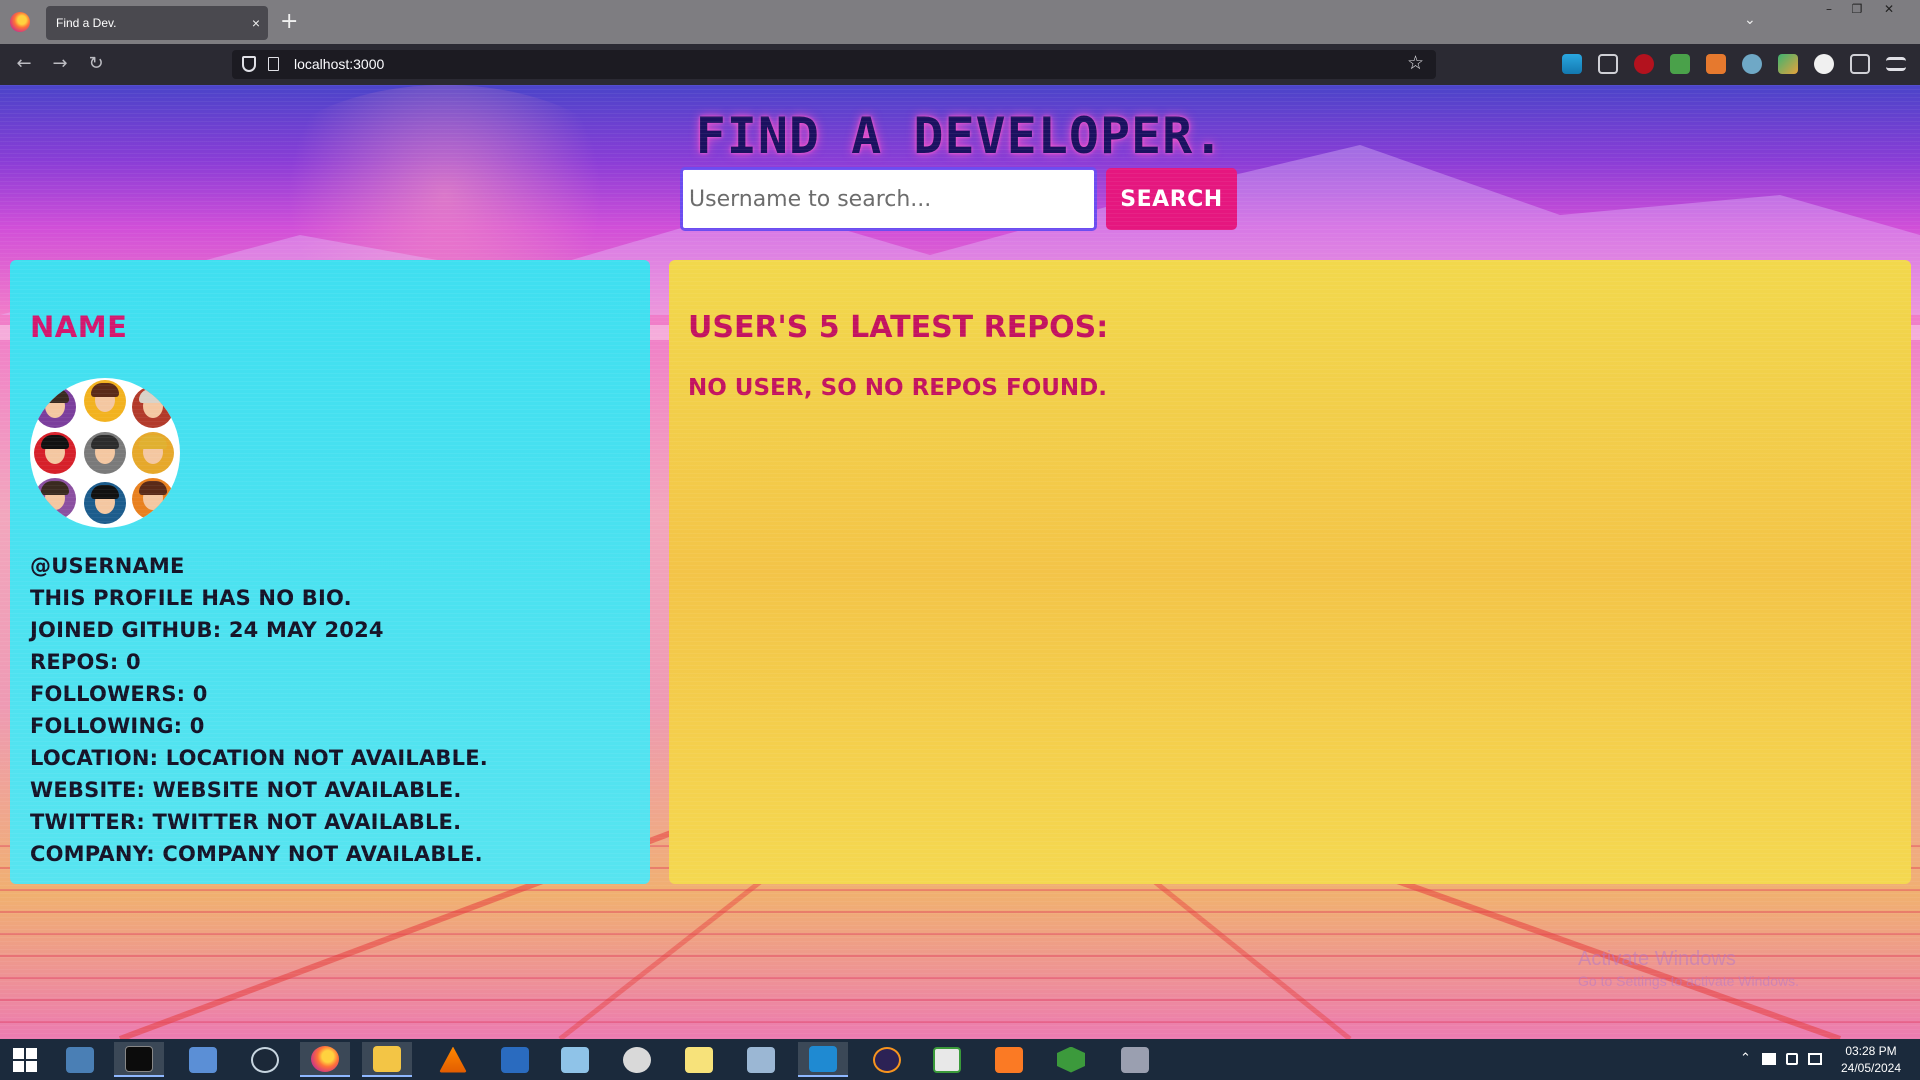  What do you see at coordinates (96, 64) in the screenshot?
I see `reload-button: ↻` at bounding box center [96, 64].